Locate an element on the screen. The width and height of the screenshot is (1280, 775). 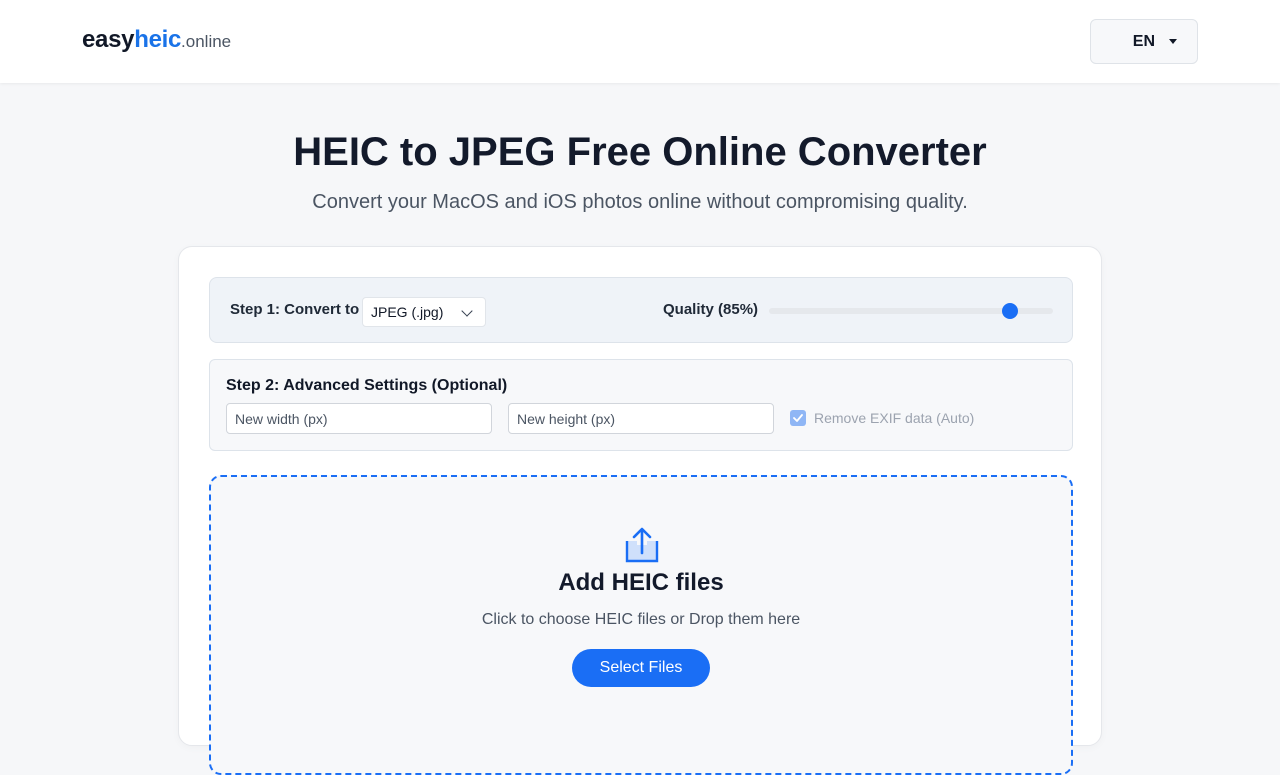
language-selector: EN is located at coordinates (1144, 41).